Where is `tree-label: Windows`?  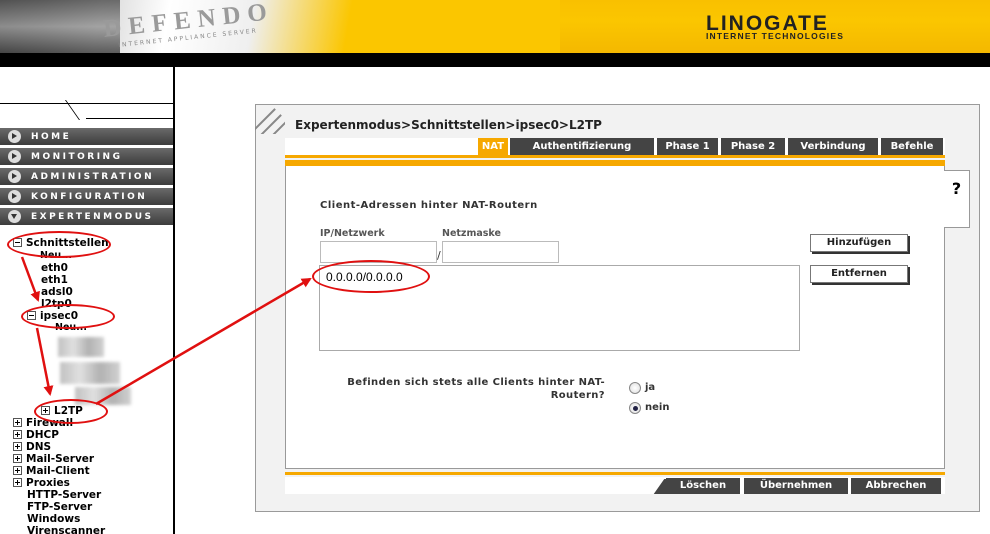
tree-label: Windows is located at coordinates (54, 519).